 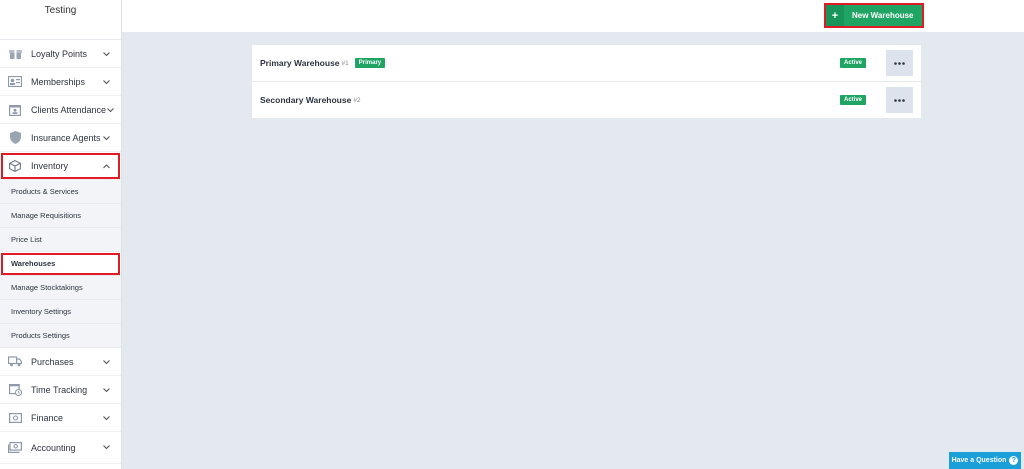 I want to click on sidebar-item-label: Time Tracking, so click(x=59, y=389).